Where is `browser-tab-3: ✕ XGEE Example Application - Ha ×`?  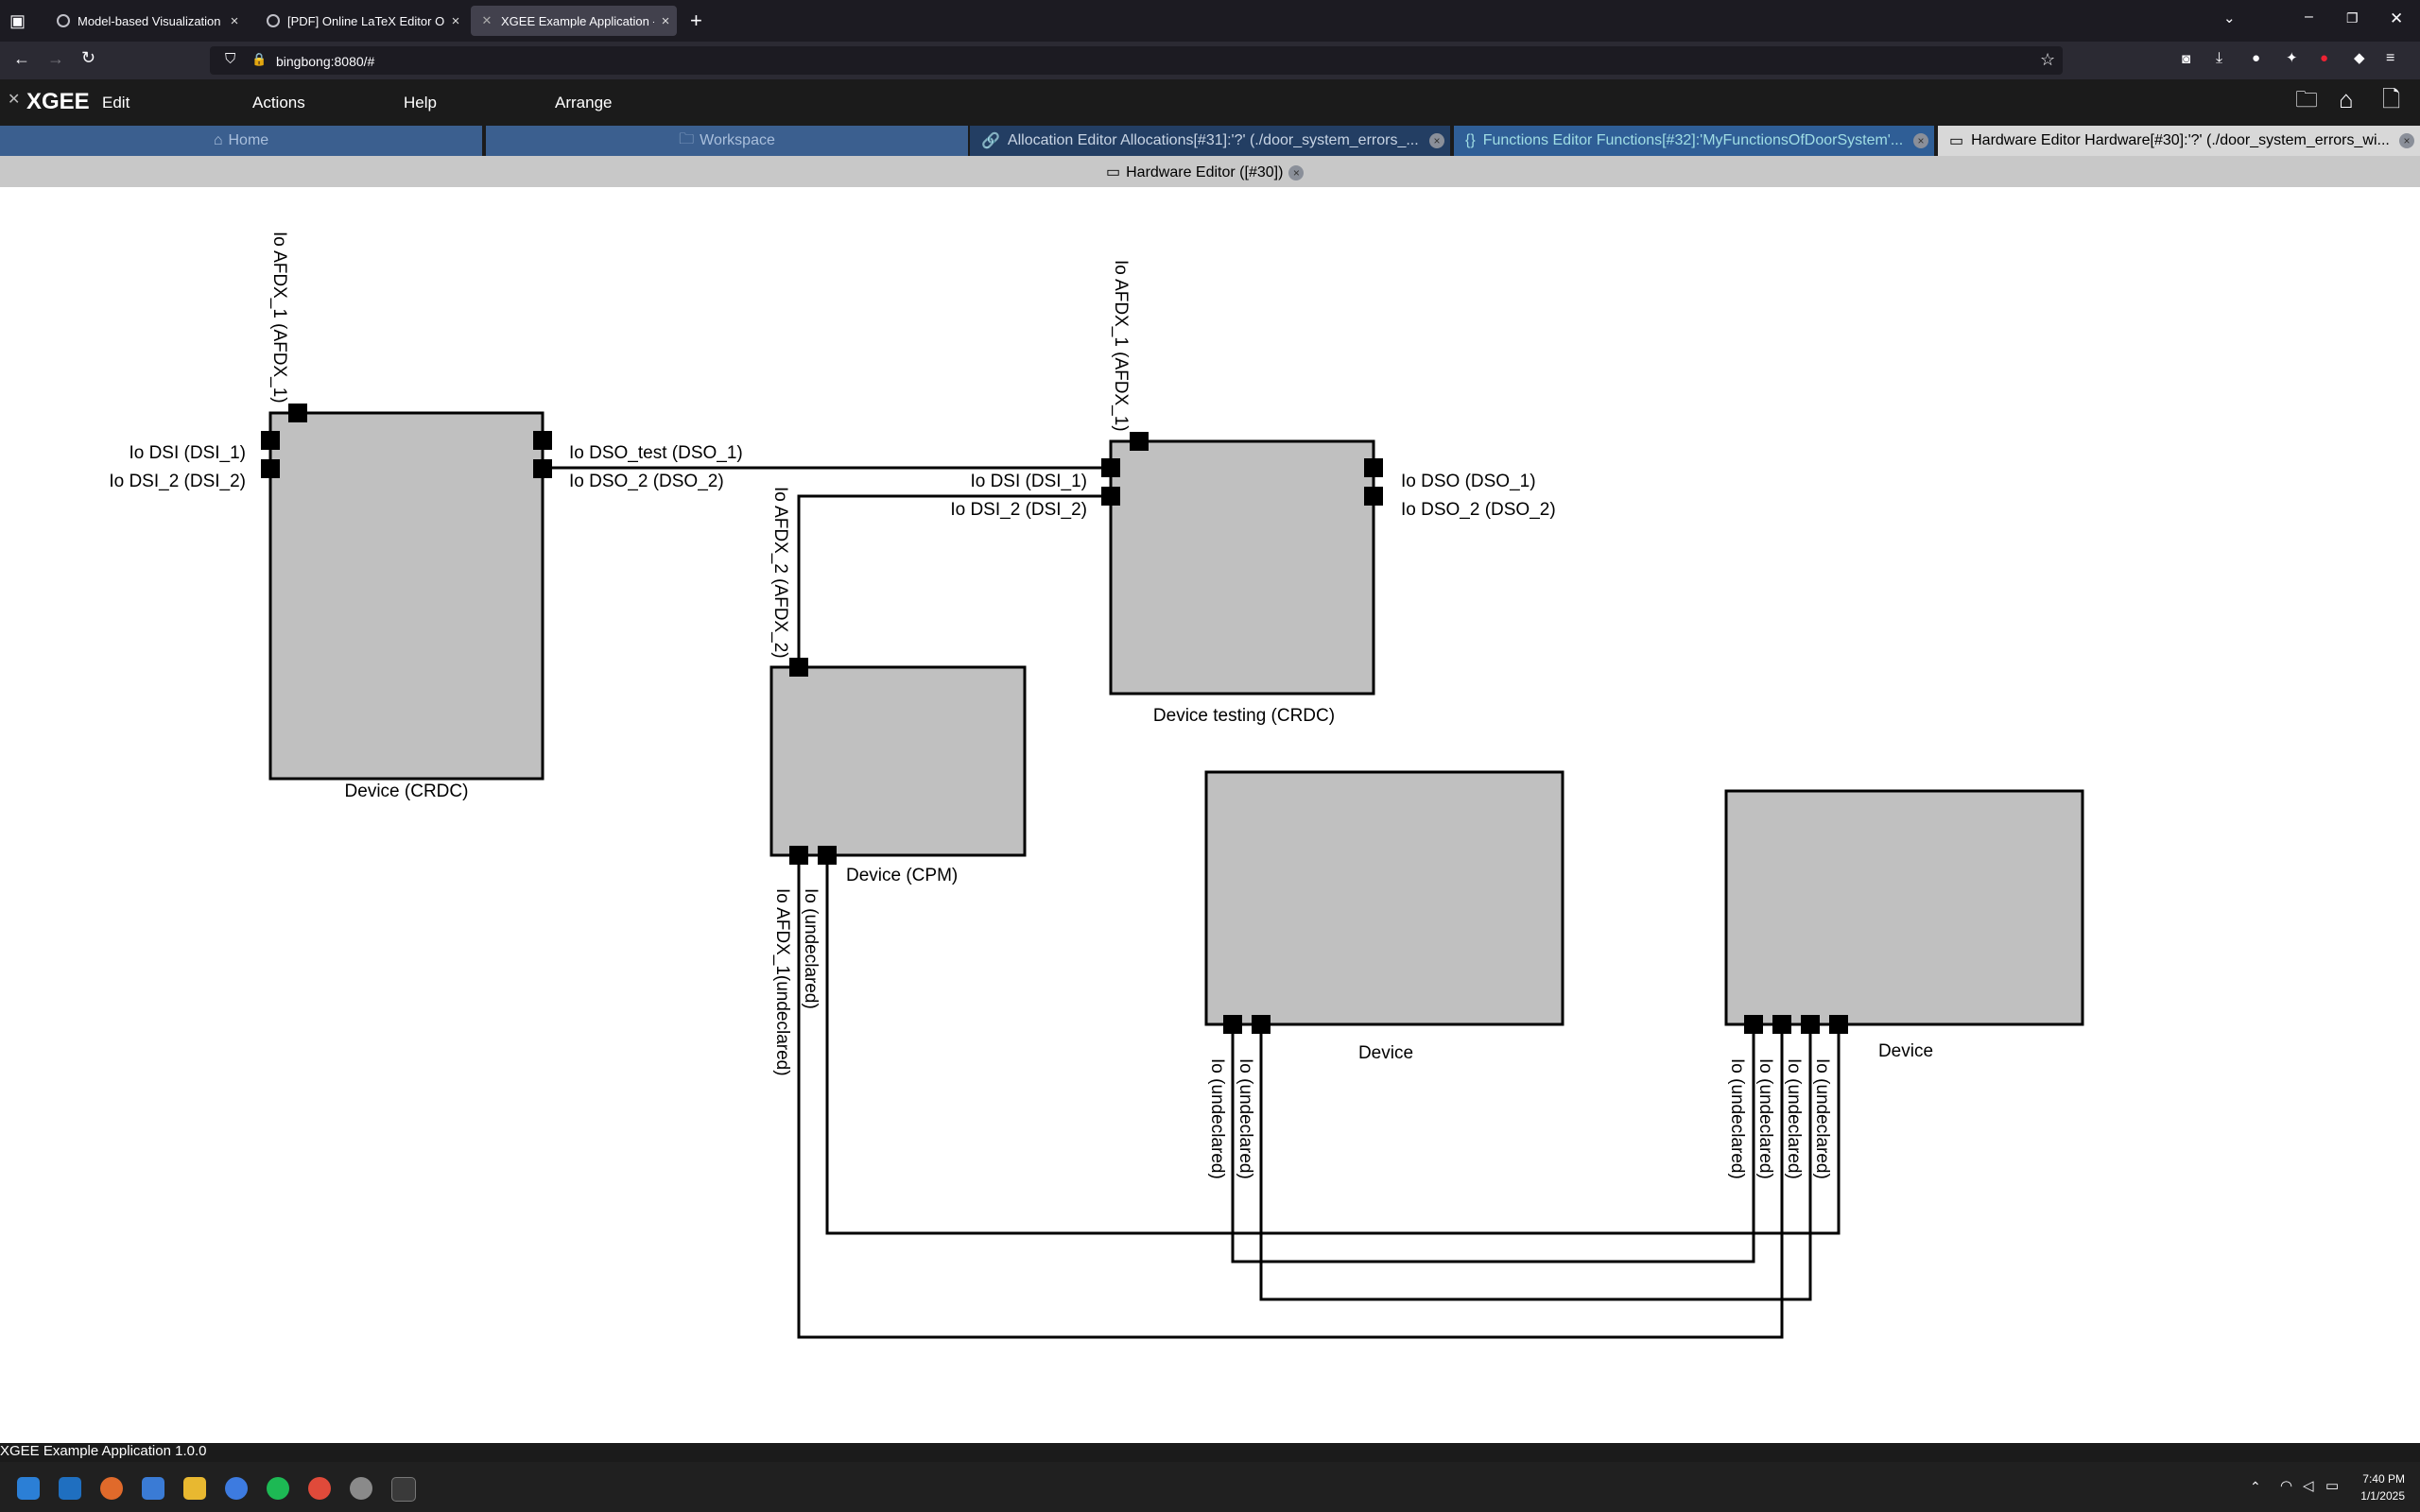
browser-tab-3: ✕ XGEE Example Application - Ha × is located at coordinates (574, 21).